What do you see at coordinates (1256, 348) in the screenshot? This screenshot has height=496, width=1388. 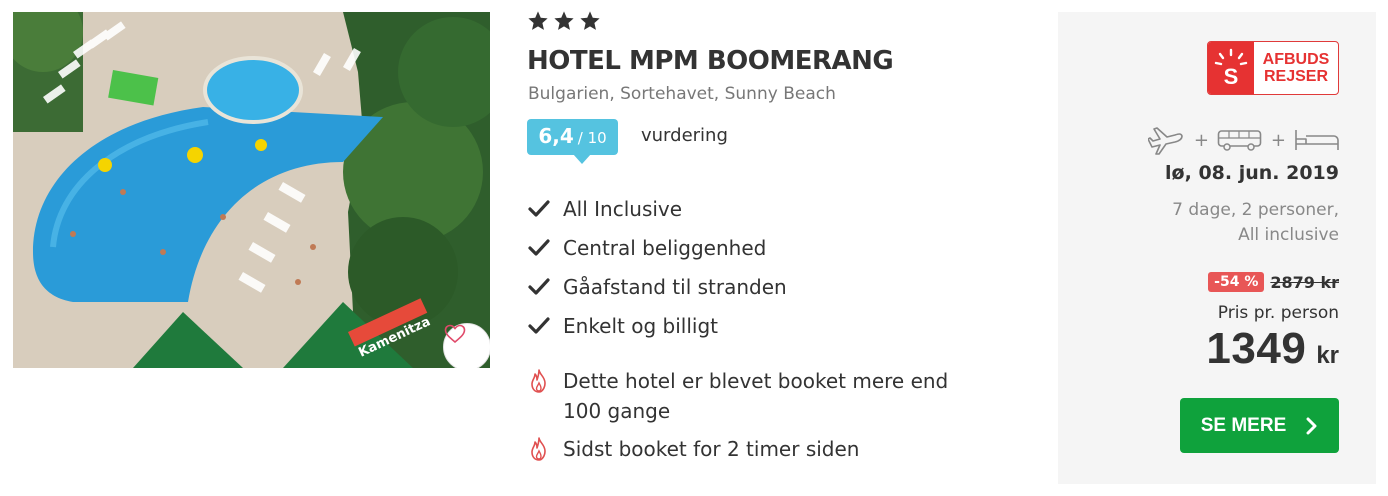 I see `price-value: 1349` at bounding box center [1256, 348].